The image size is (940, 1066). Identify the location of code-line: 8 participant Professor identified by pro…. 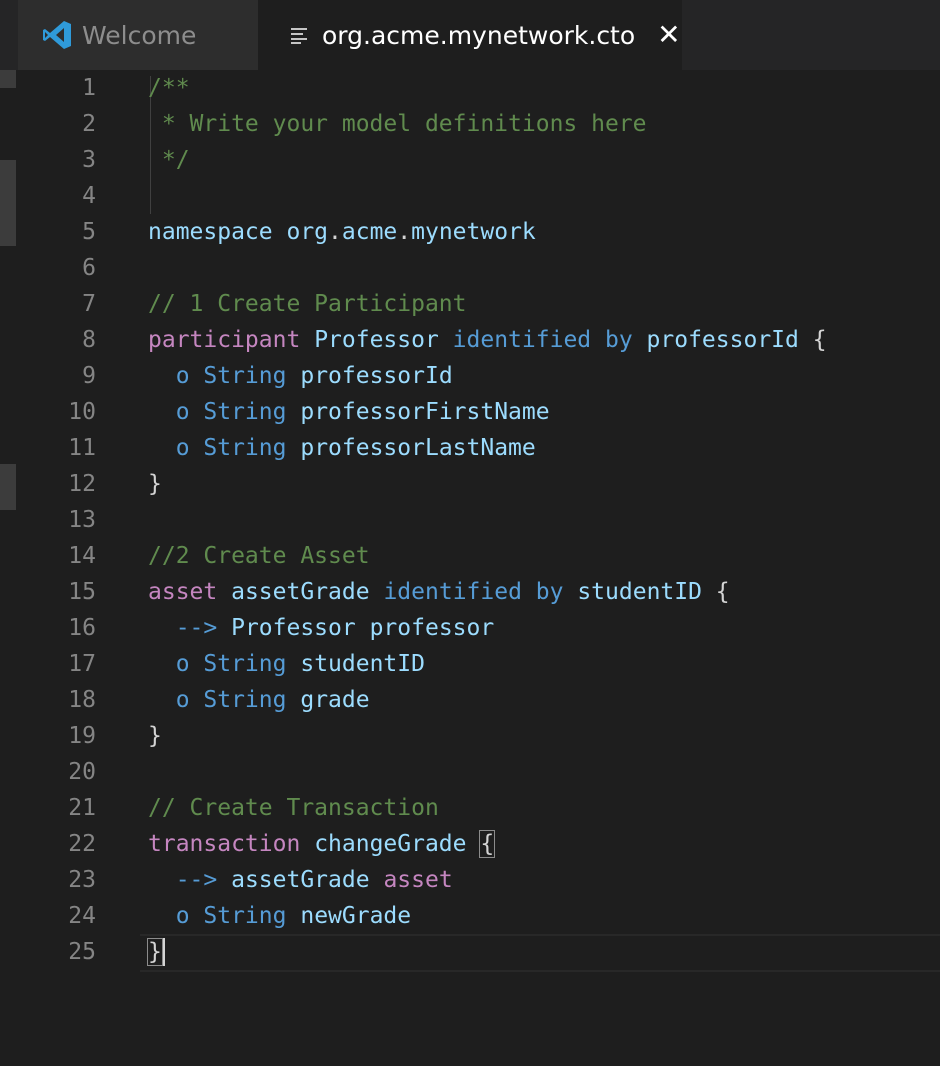
(470, 340).